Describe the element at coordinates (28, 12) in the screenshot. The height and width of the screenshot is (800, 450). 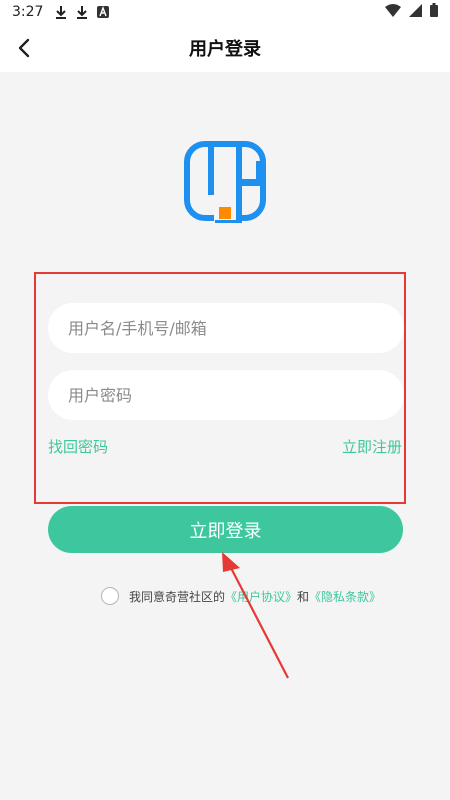
I see `status-time: 3:27` at that location.